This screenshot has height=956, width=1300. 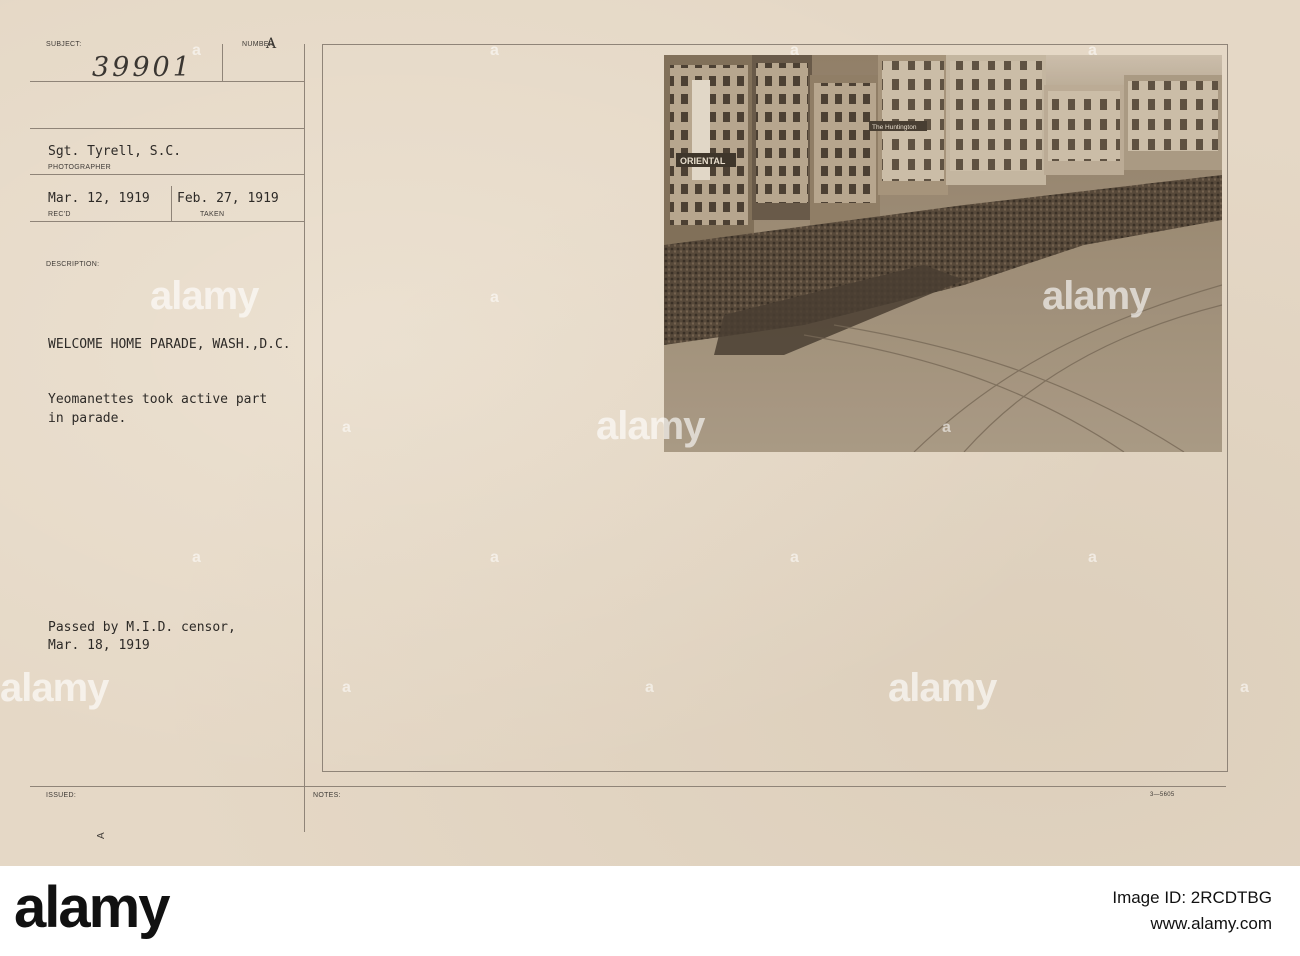 What do you see at coordinates (79, 167) in the screenshot?
I see `photographer-label: PHOTOGRAPHER` at bounding box center [79, 167].